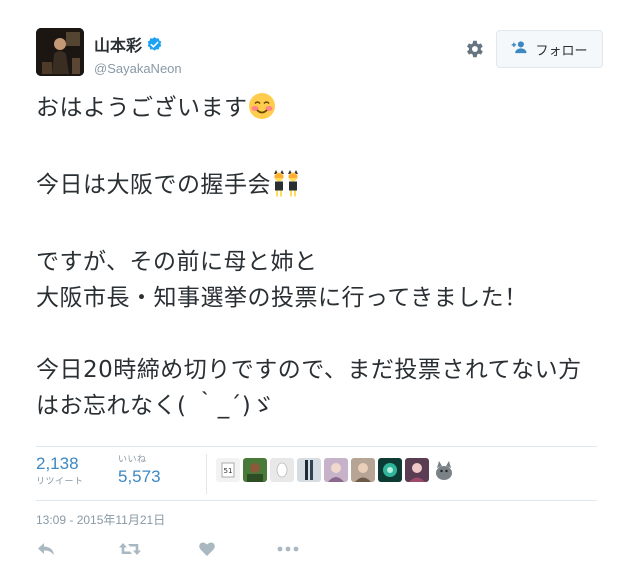 The width and height of the screenshot is (633, 572). Describe the element at coordinates (289, 550) in the screenshot. I see `more-dots-icon` at that location.